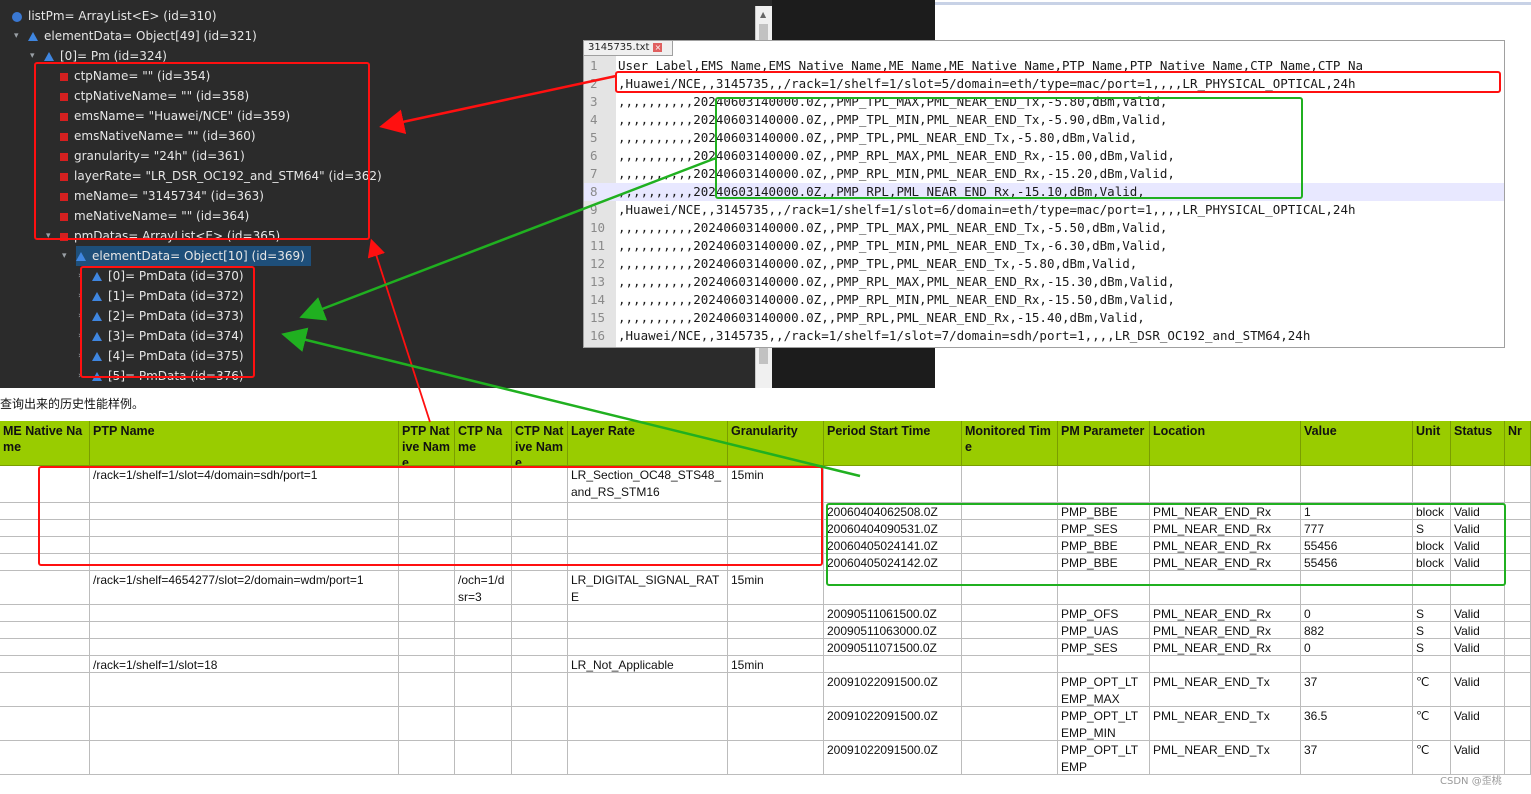 The width and height of the screenshot is (1531, 794). I want to click on table-cell: PMP_OPT_LTEMP_MAX, so click(1104, 690).